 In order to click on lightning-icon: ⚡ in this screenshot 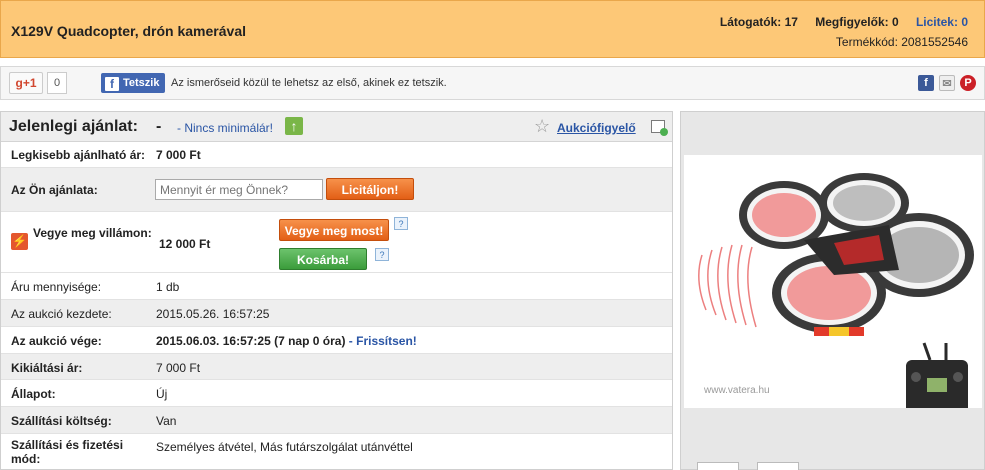, I will do `click(19, 241)`.